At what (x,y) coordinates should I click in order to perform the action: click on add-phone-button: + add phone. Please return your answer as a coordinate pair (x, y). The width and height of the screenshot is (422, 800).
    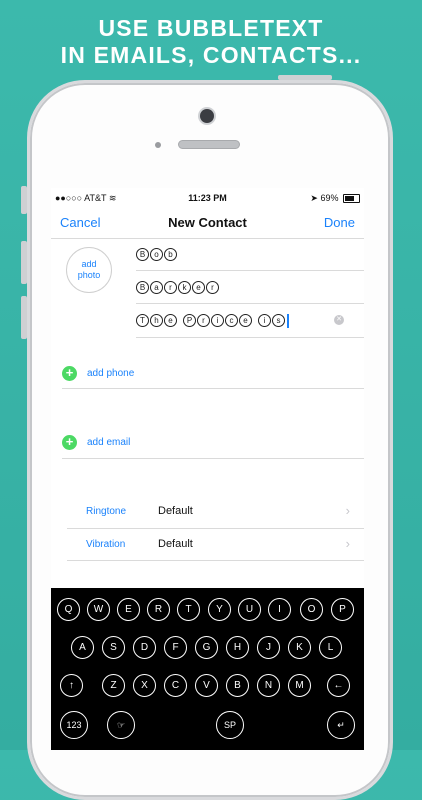
    Looking at the image, I should click on (98, 373).